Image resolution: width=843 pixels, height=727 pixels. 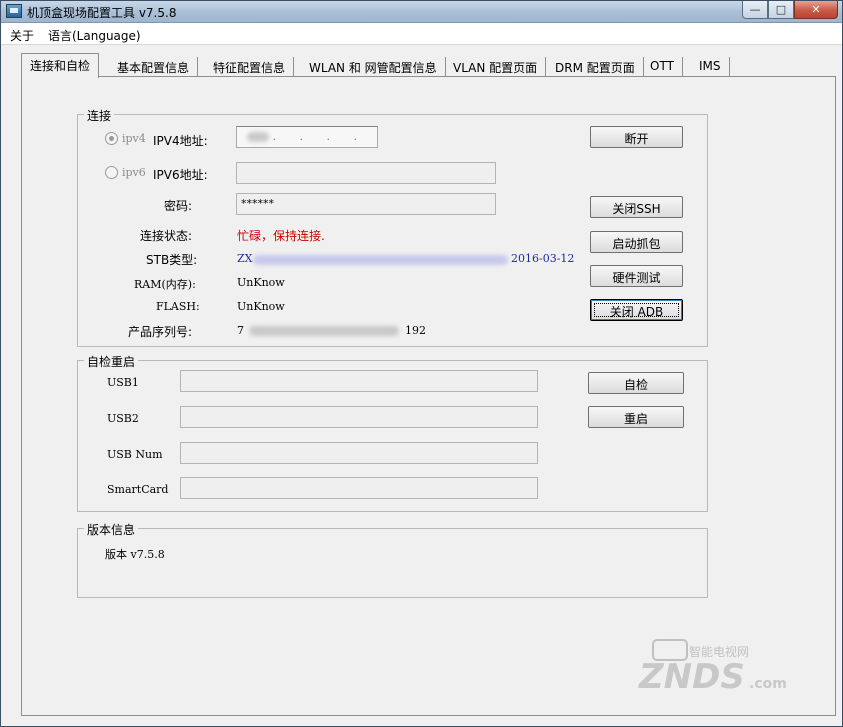 I want to click on minimize-icon: —, so click(x=755, y=9).